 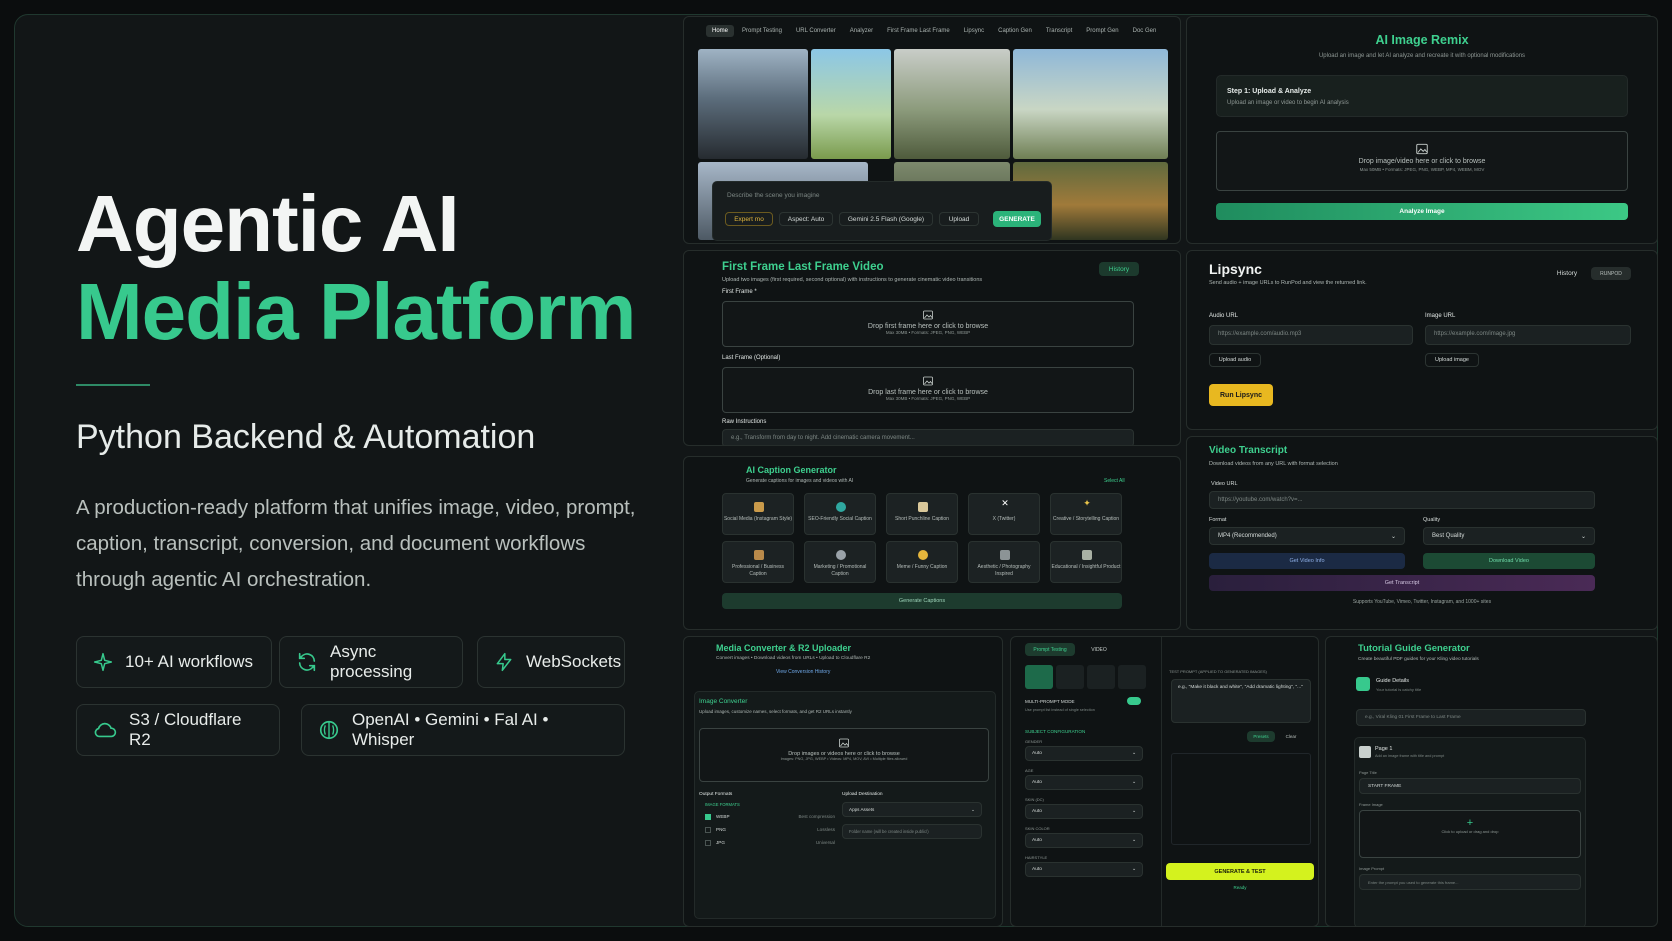 I want to click on caption-card: Aesthetic / Photography Inspired, so click(x=1004, y=562).